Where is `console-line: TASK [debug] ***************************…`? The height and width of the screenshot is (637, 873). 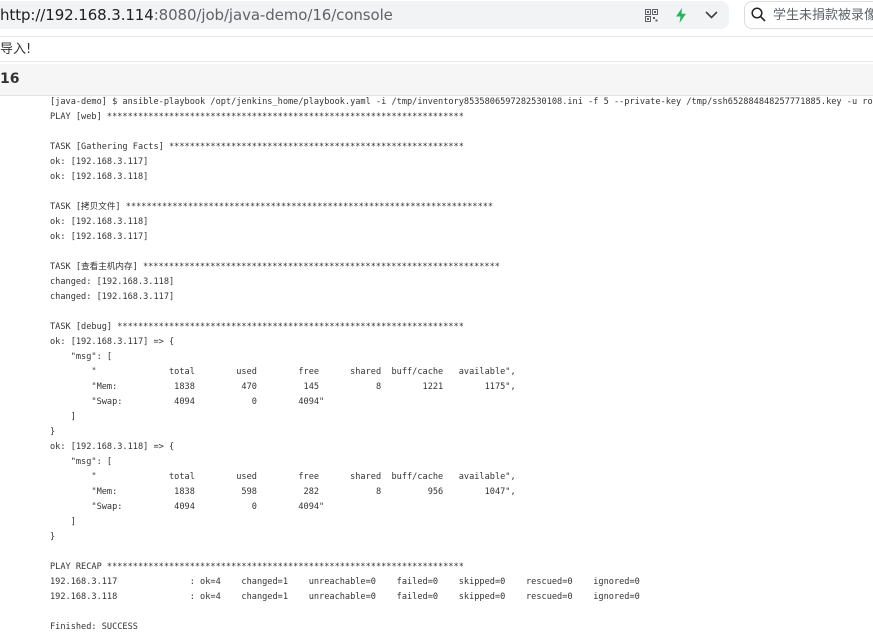
console-line: TASK [debug] ***************************… is located at coordinates (257, 327).